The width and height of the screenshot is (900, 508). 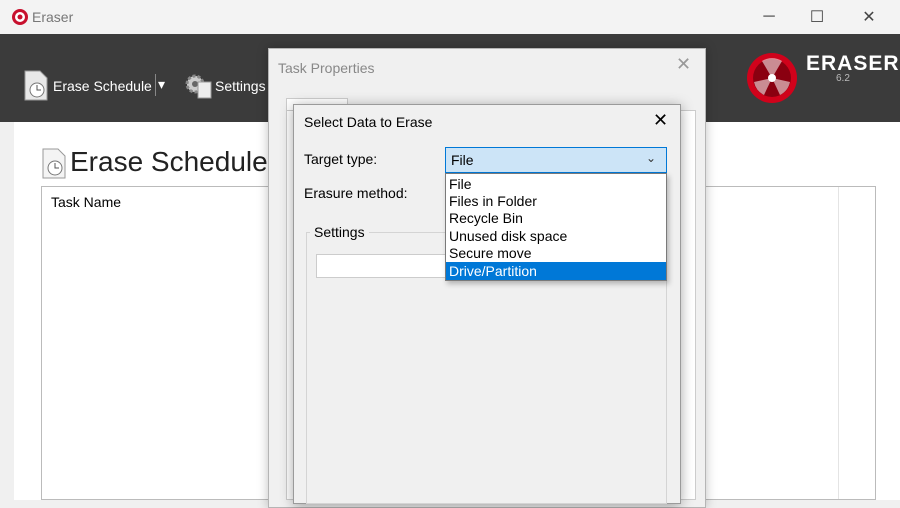 I want to click on target-type-select, so click(x=556, y=160).